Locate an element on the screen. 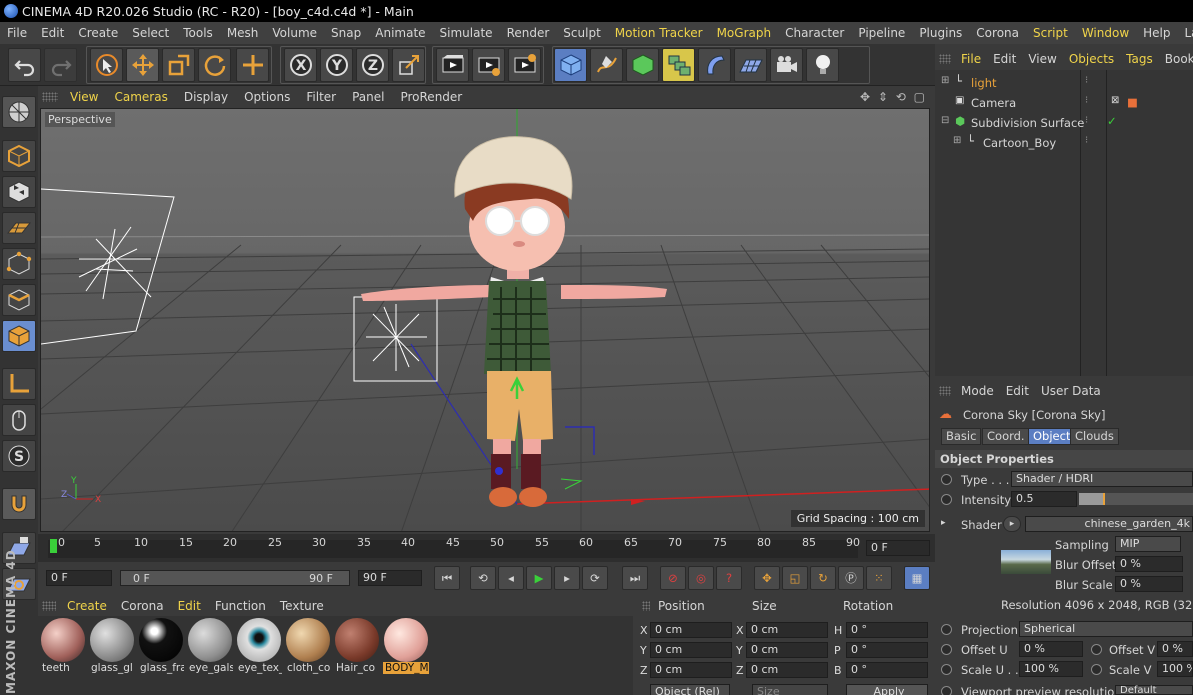  object-z-axis-handle is located at coordinates (499, 471).